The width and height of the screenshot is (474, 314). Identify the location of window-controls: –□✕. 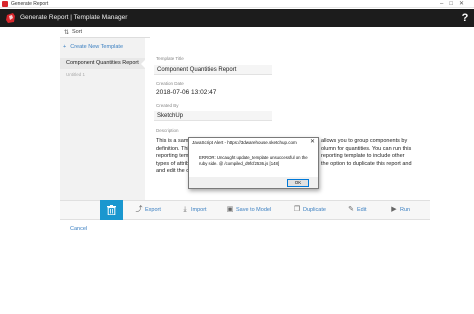
(455, 4).